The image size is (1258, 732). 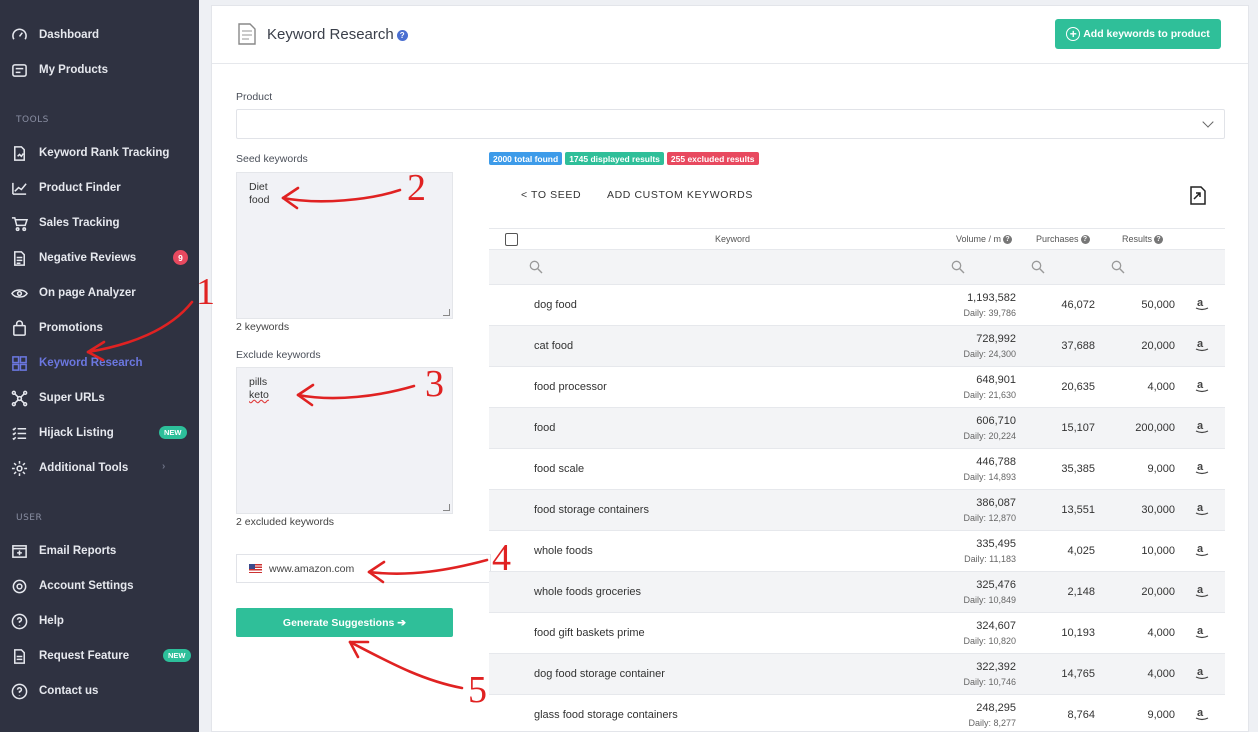 What do you see at coordinates (551, 195) in the screenshot?
I see `to-seed-button: < TO SEED` at bounding box center [551, 195].